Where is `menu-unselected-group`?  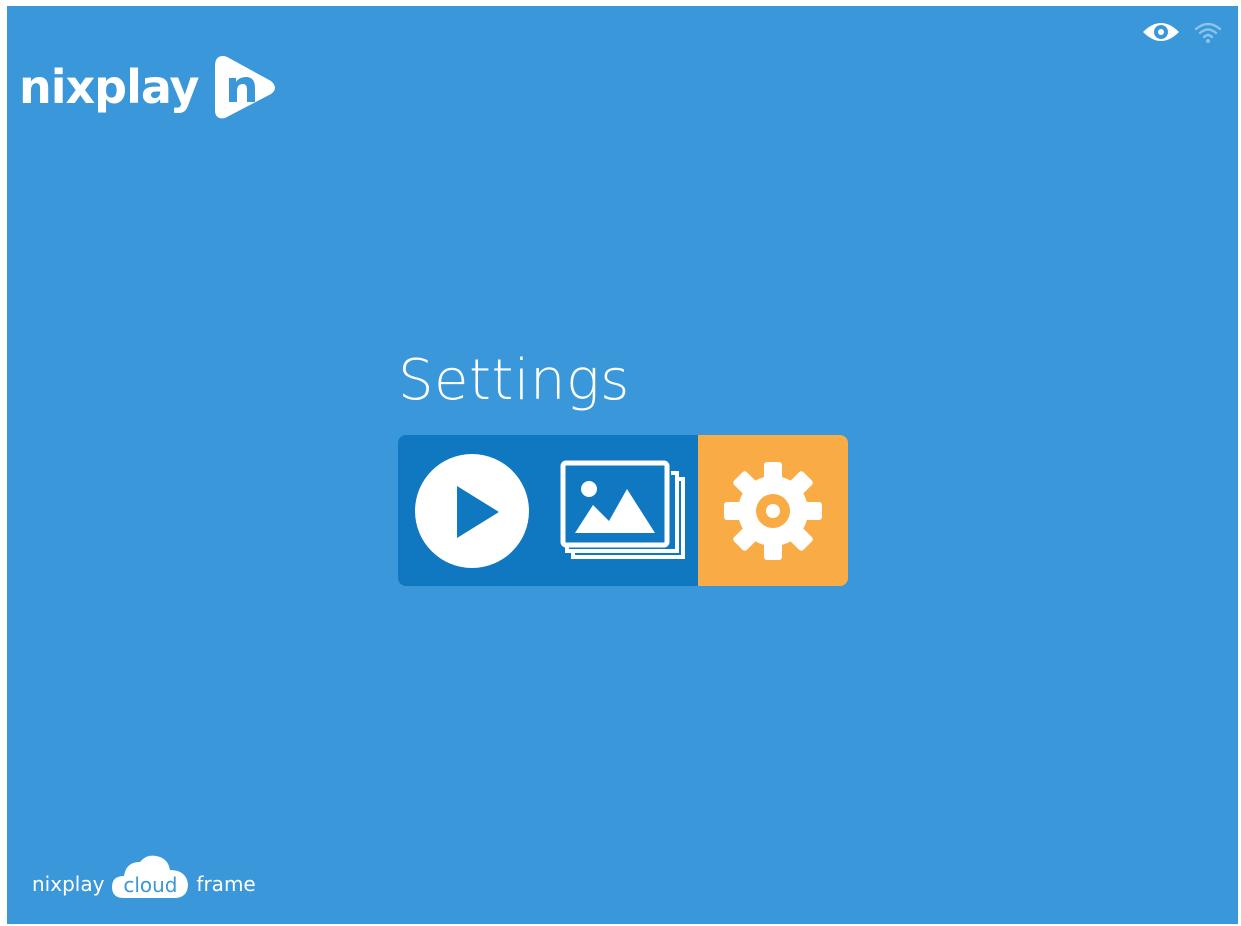
menu-unselected-group is located at coordinates (548, 510).